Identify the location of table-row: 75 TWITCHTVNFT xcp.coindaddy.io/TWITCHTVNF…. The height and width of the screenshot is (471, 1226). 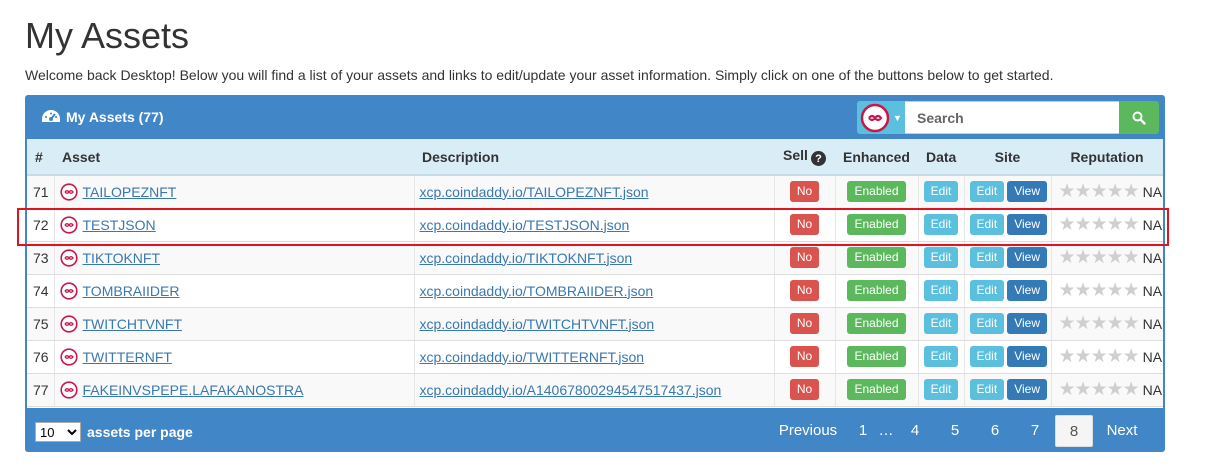
(595, 324).